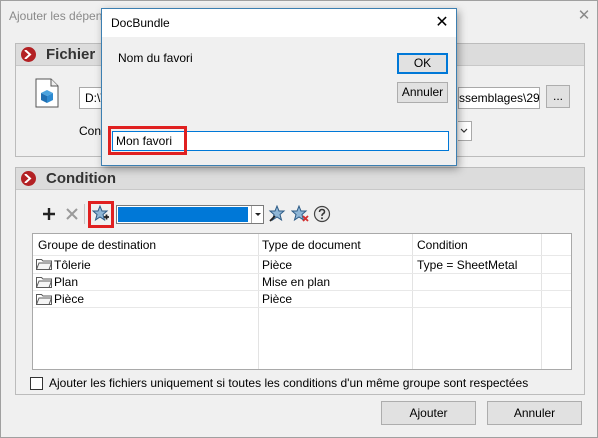 This screenshot has height=438, width=598. What do you see at coordinates (84, 214) in the screenshot?
I see `toolbar-separator` at bounding box center [84, 214].